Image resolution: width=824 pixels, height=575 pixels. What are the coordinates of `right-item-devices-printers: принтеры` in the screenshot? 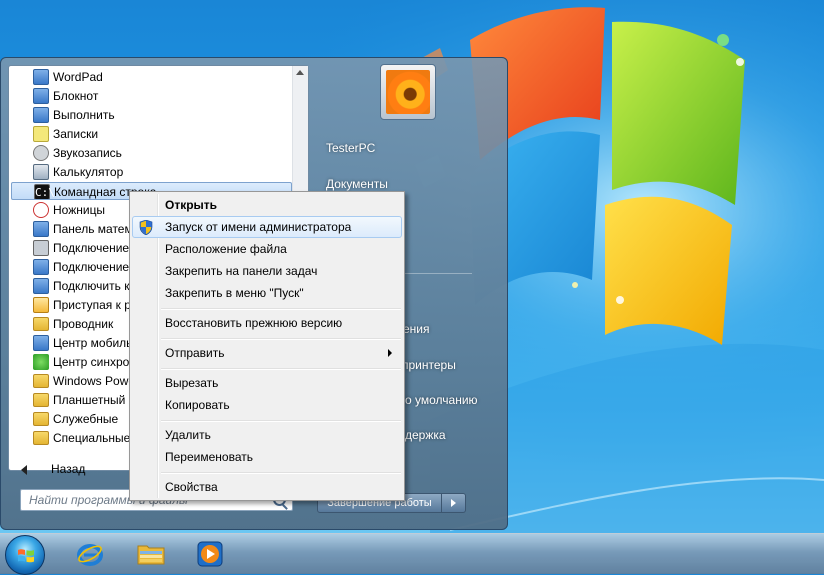 It's located at (429, 365).